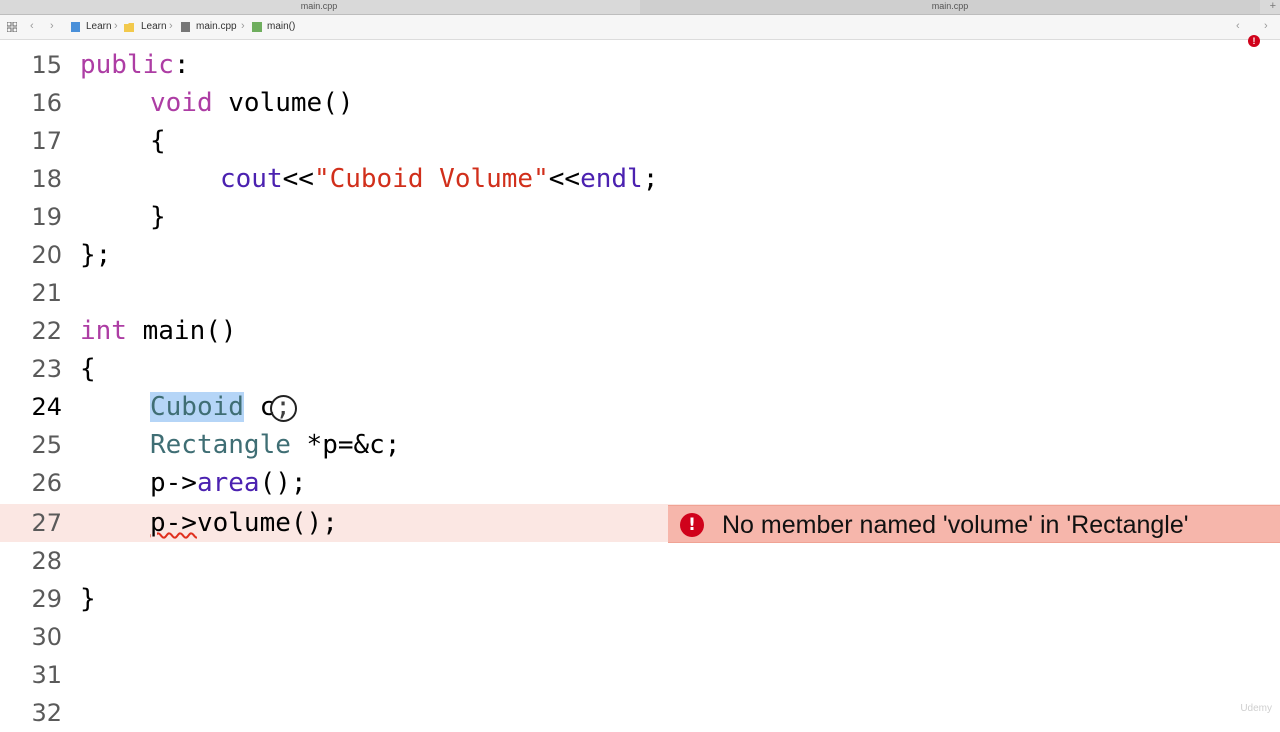  I want to click on folder-icon, so click(129, 27).